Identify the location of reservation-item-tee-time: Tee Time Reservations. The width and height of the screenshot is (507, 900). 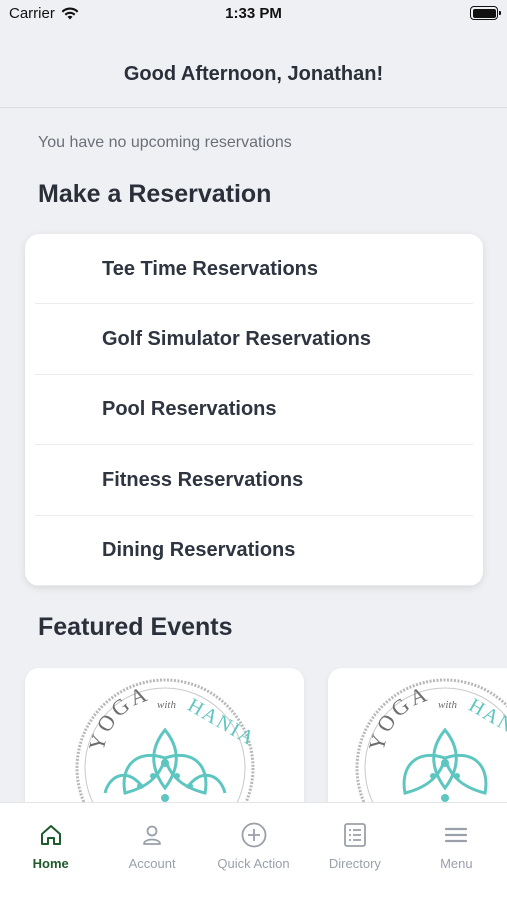
(254, 269).